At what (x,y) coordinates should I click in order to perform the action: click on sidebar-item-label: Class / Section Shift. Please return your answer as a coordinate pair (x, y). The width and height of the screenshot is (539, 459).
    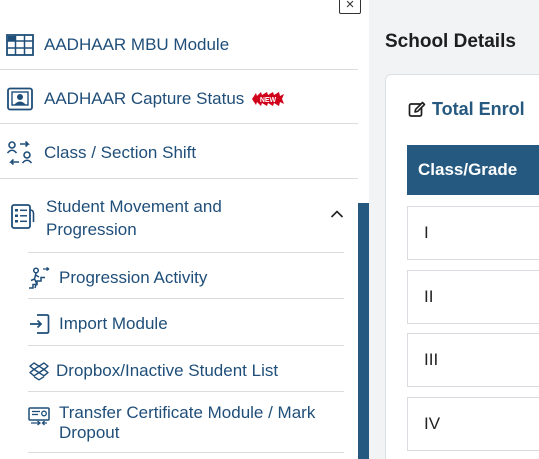
    Looking at the image, I should click on (120, 152).